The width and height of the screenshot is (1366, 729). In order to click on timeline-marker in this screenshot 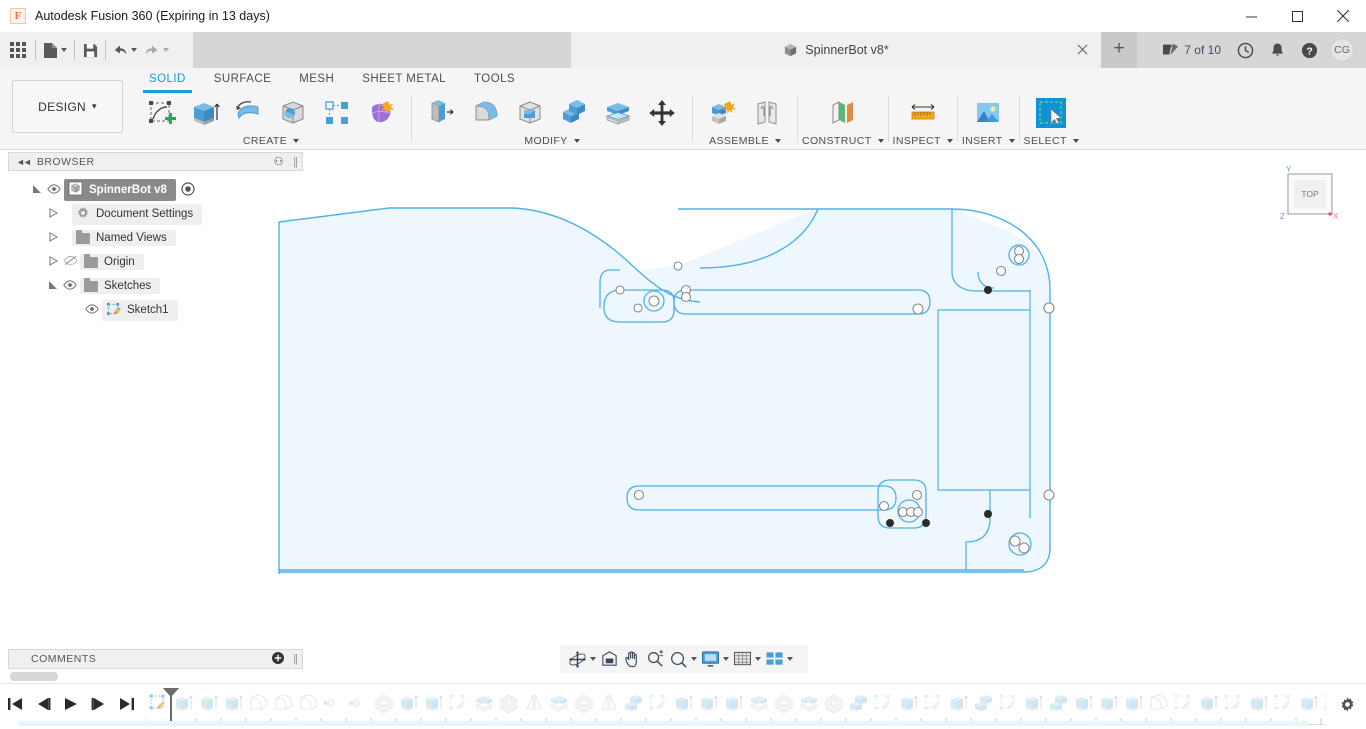, I will do `click(171, 705)`.